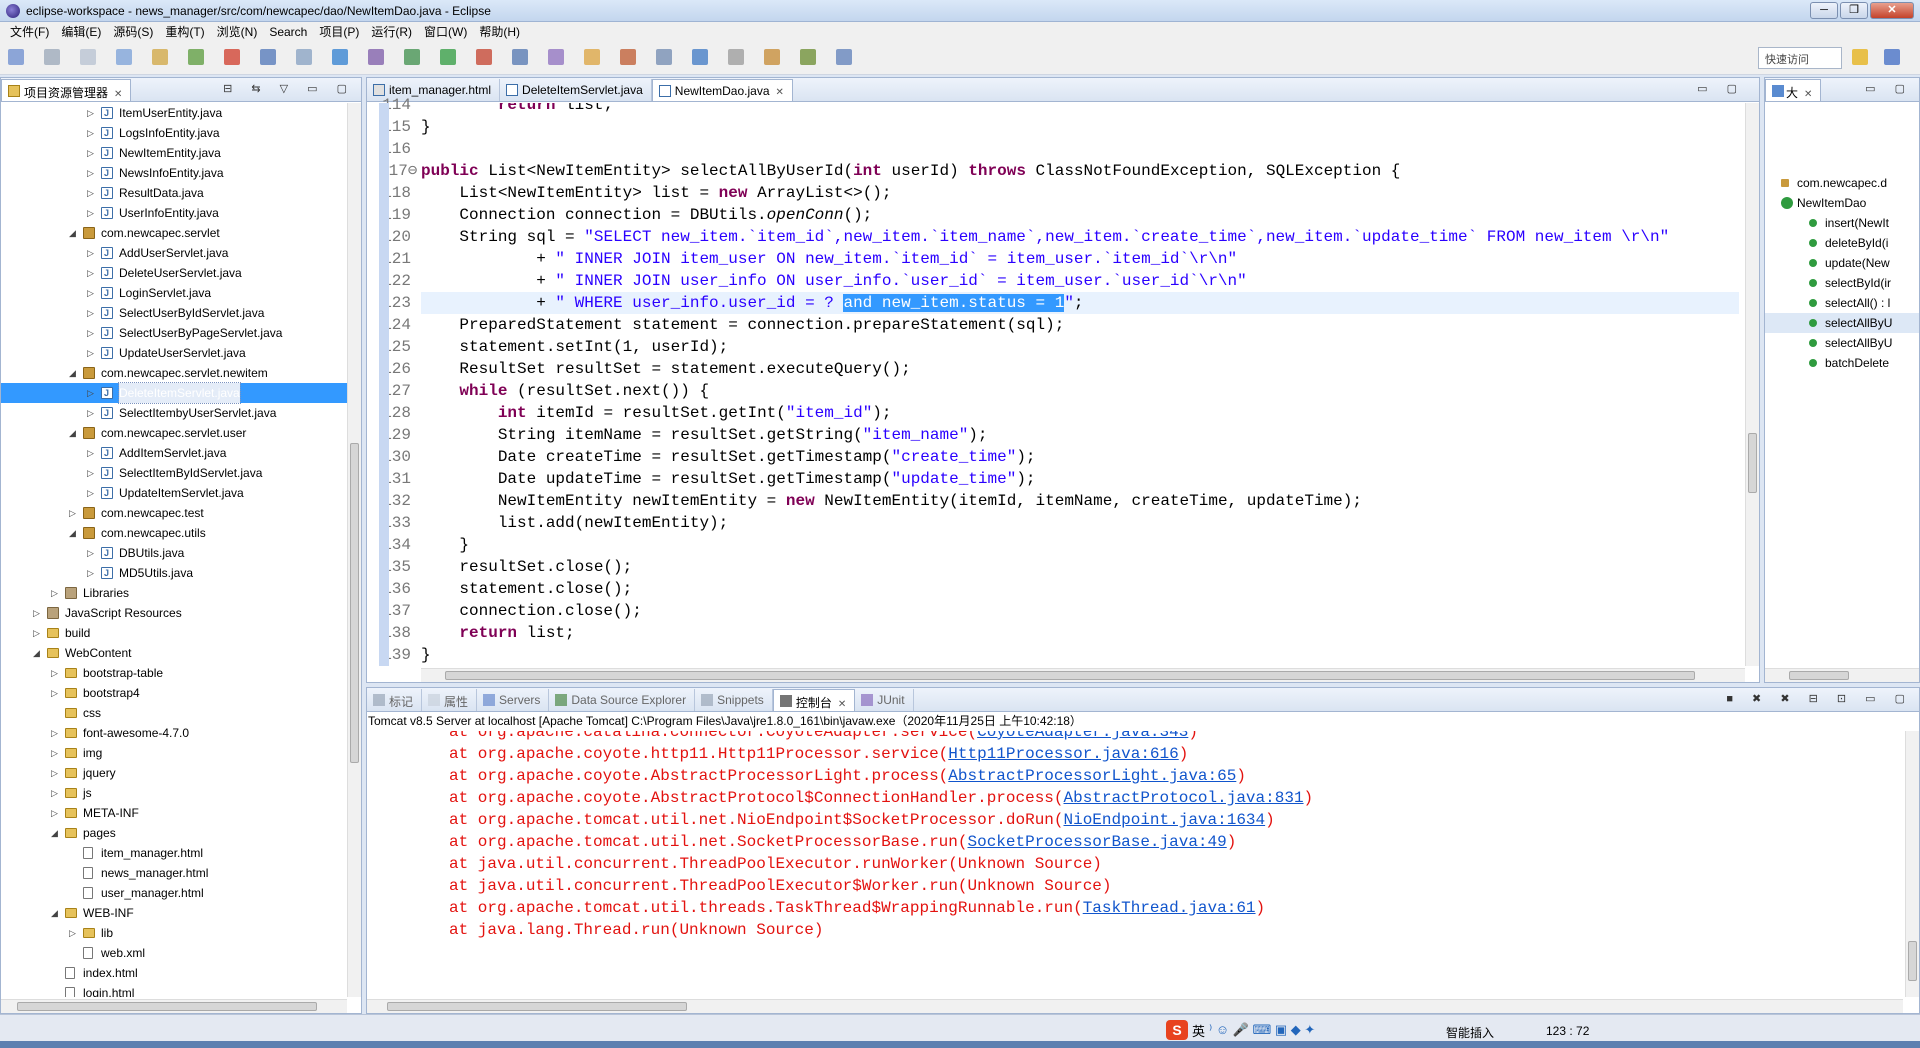  What do you see at coordinates (174, 333) in the screenshot?
I see `tree-item: ▷ SelectUserByPageServlet.java` at bounding box center [174, 333].